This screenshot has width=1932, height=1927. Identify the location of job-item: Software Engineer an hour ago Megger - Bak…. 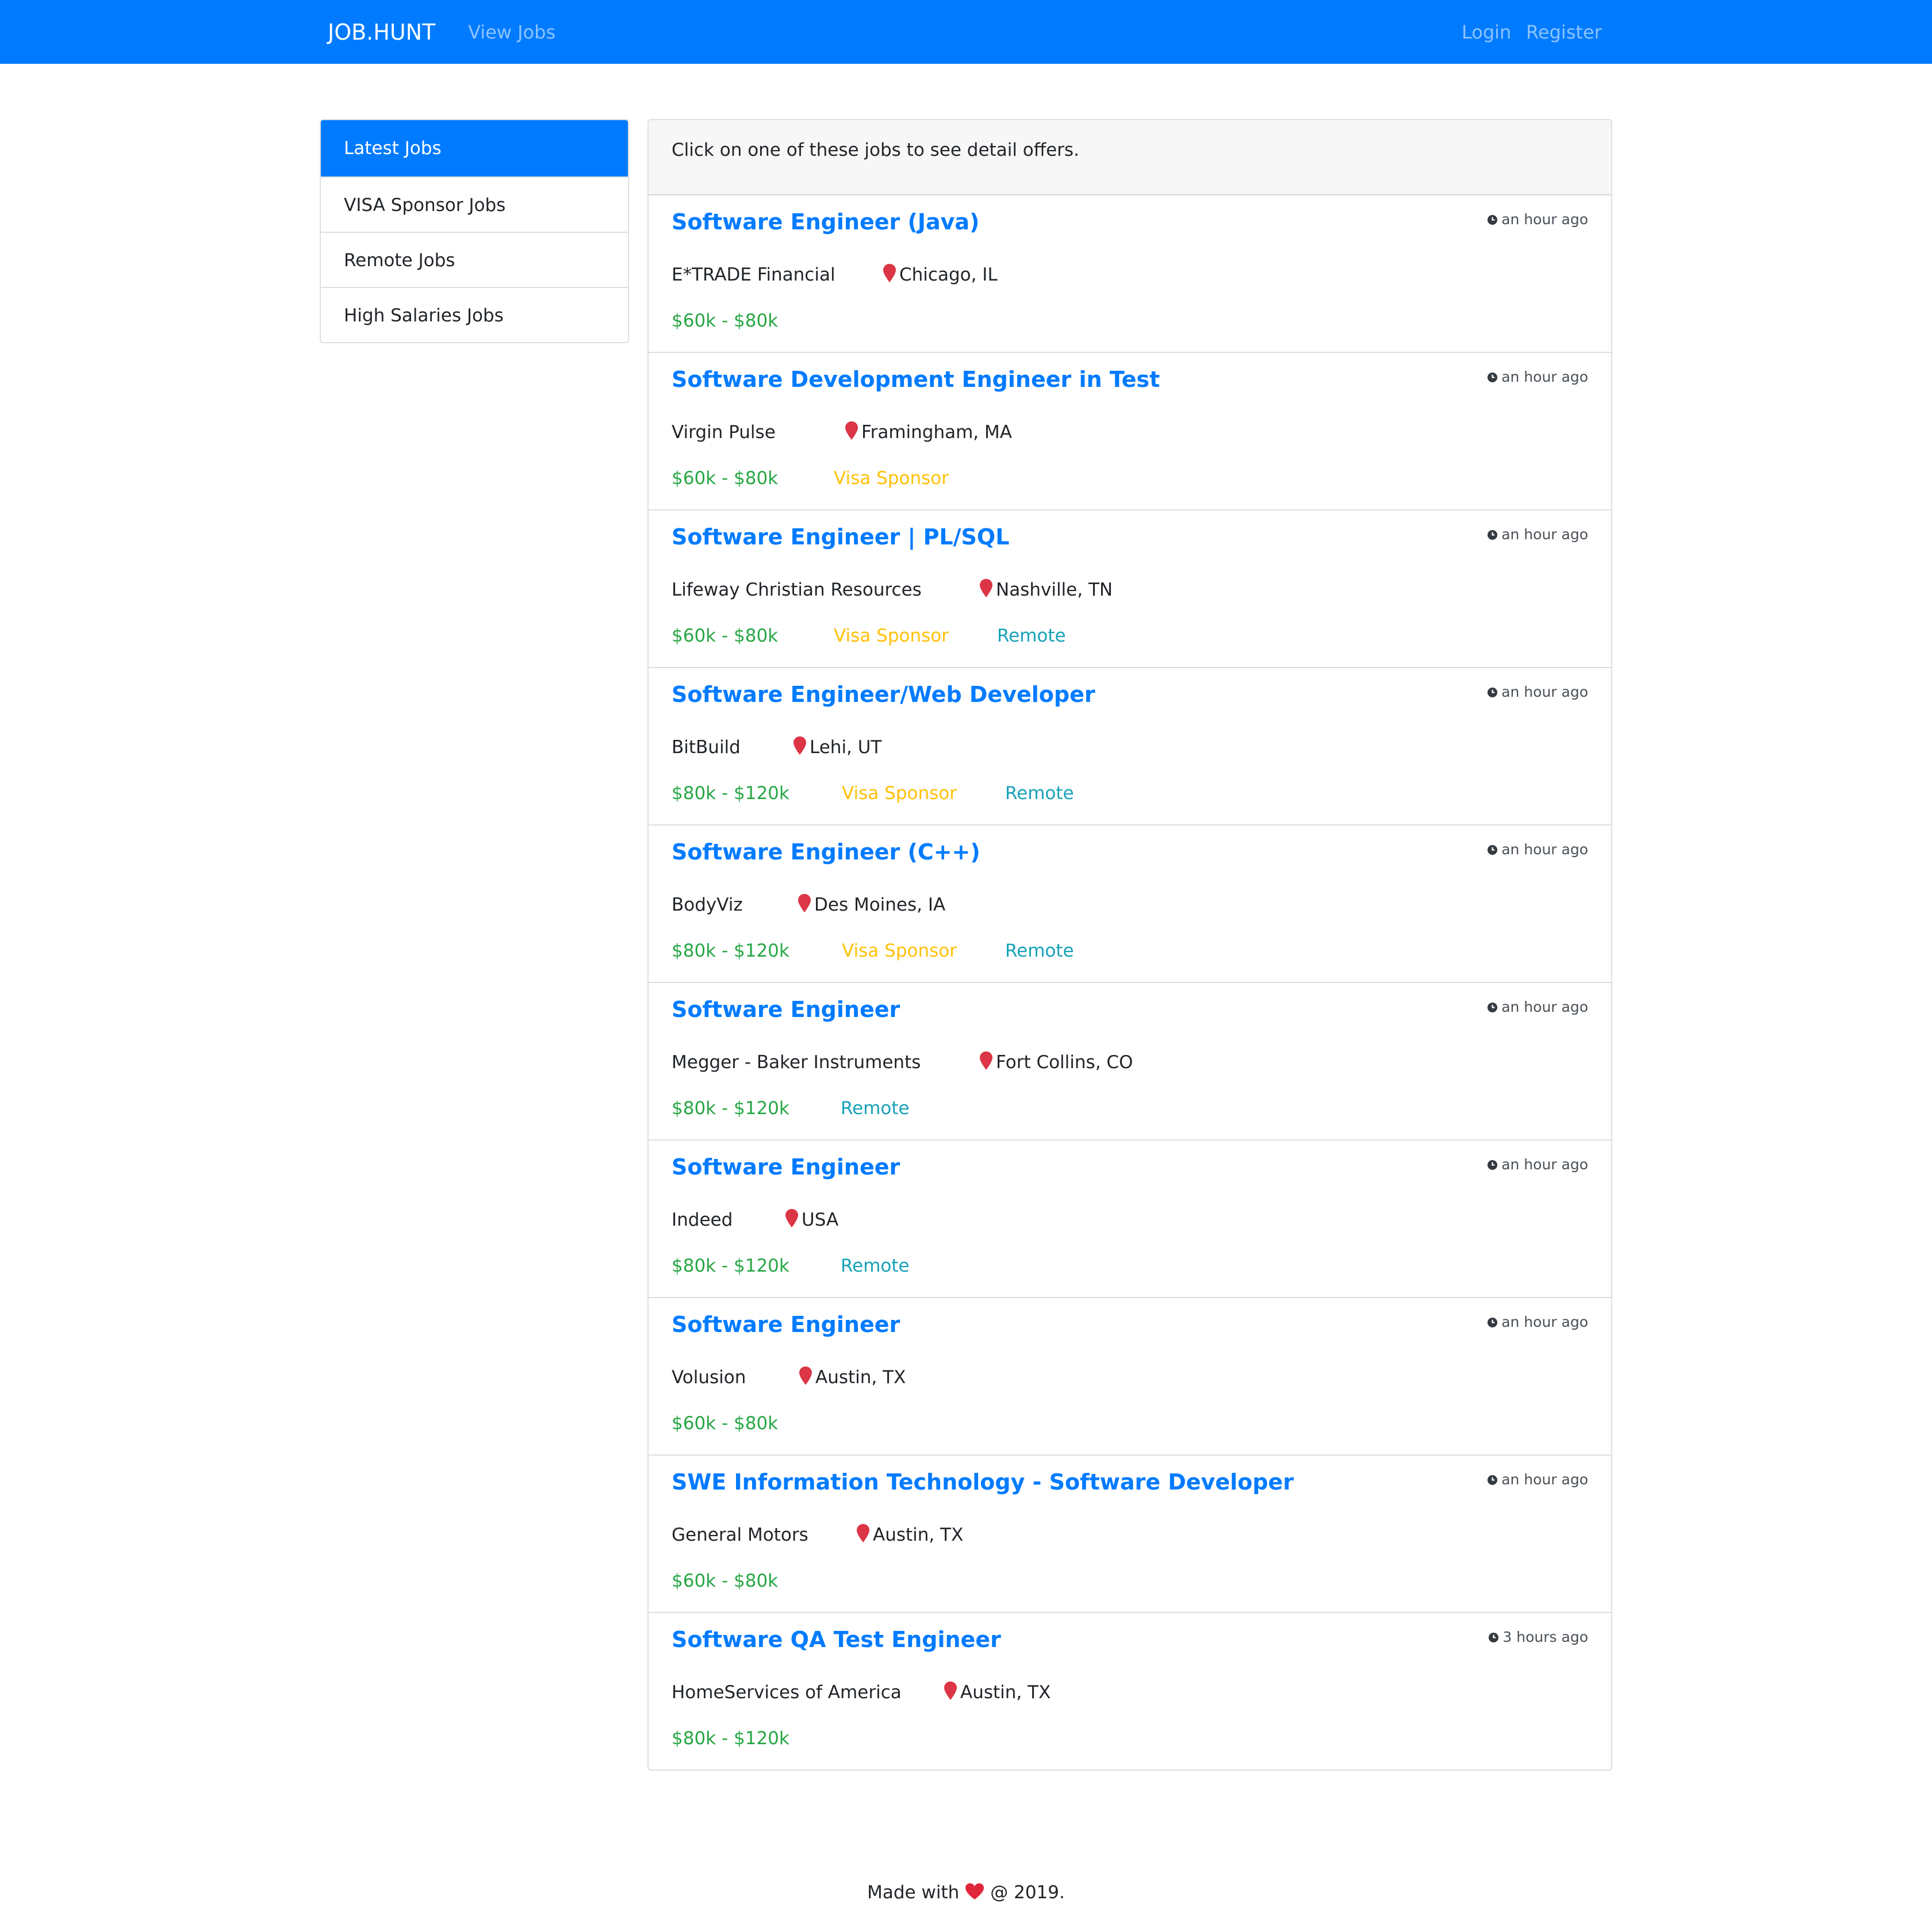
(1130, 1062).